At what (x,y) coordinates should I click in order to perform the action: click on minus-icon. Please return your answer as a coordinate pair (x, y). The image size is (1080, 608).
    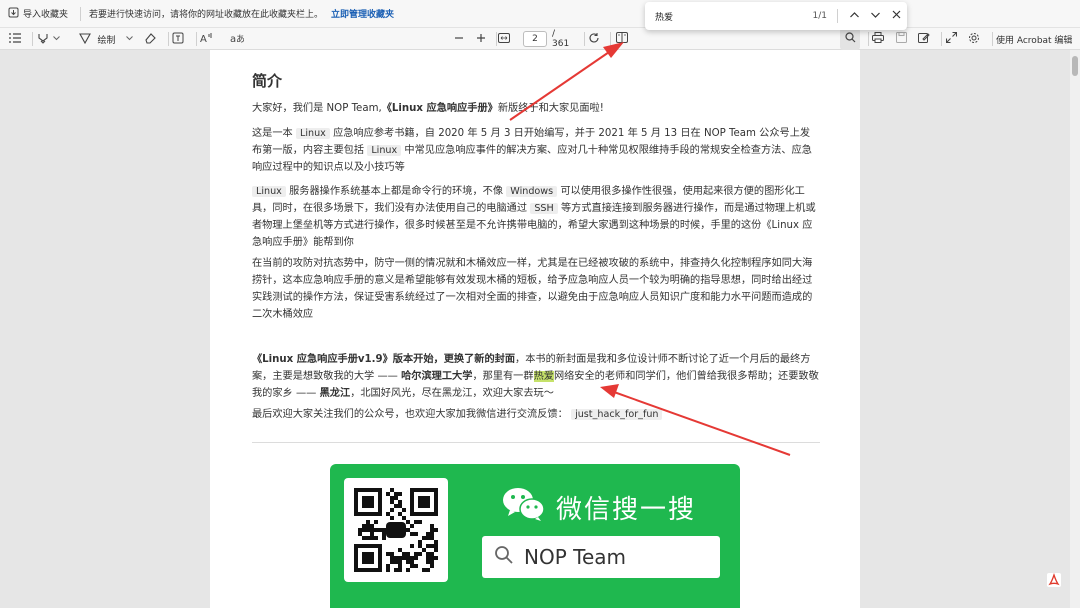
    Looking at the image, I should click on (459, 39).